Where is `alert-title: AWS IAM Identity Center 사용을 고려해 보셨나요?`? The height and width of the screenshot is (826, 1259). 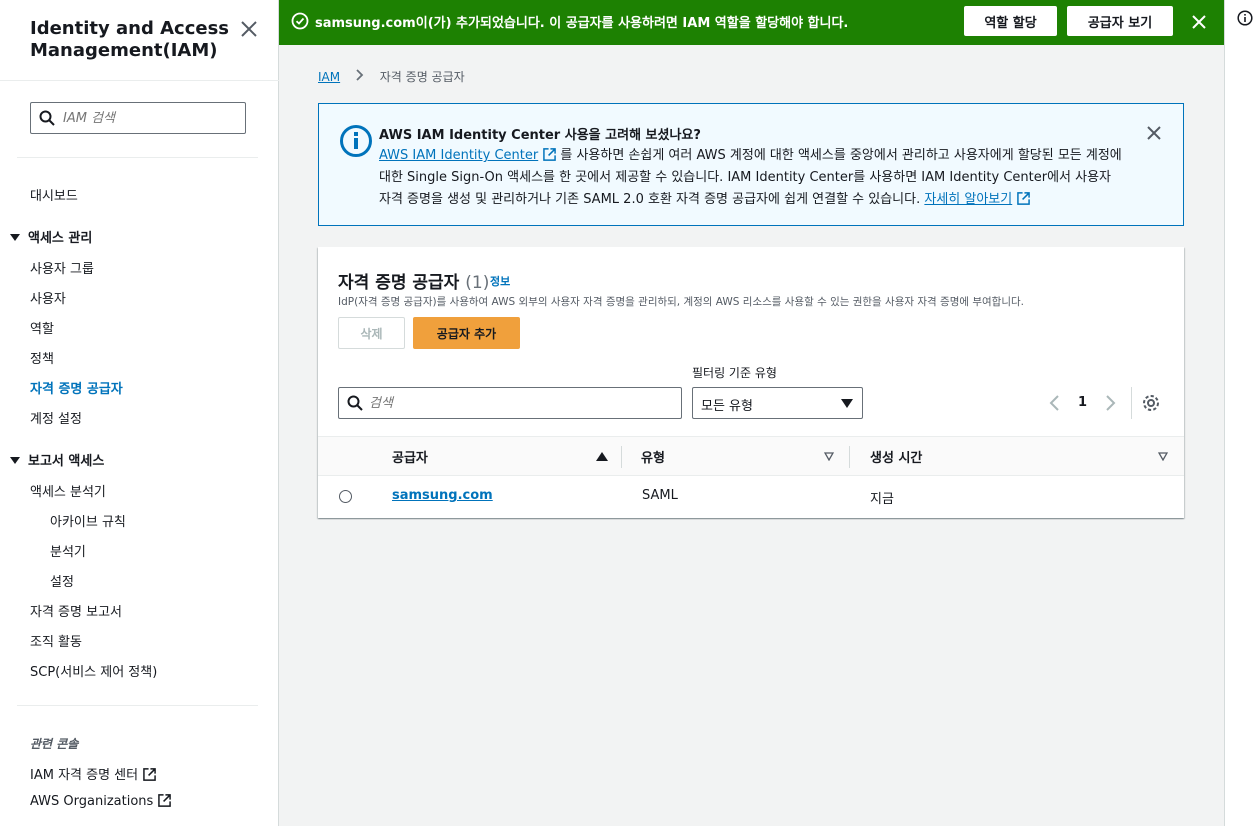
alert-title: AWS IAM Identity Center 사용을 고려해 보셨나요? is located at coordinates (540, 135).